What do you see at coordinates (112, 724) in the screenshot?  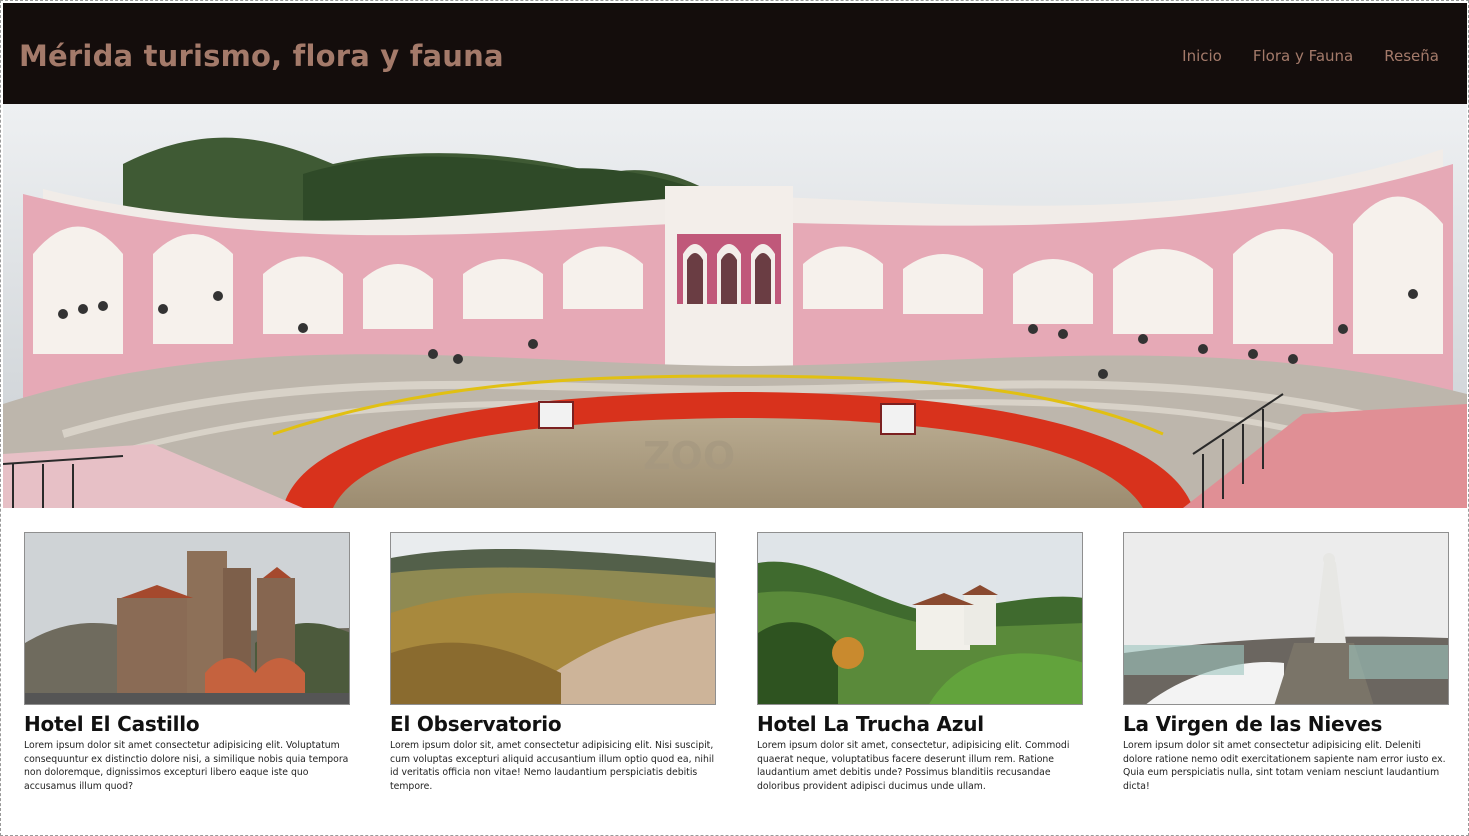 I see `card-title: Hotel El Castillo` at bounding box center [112, 724].